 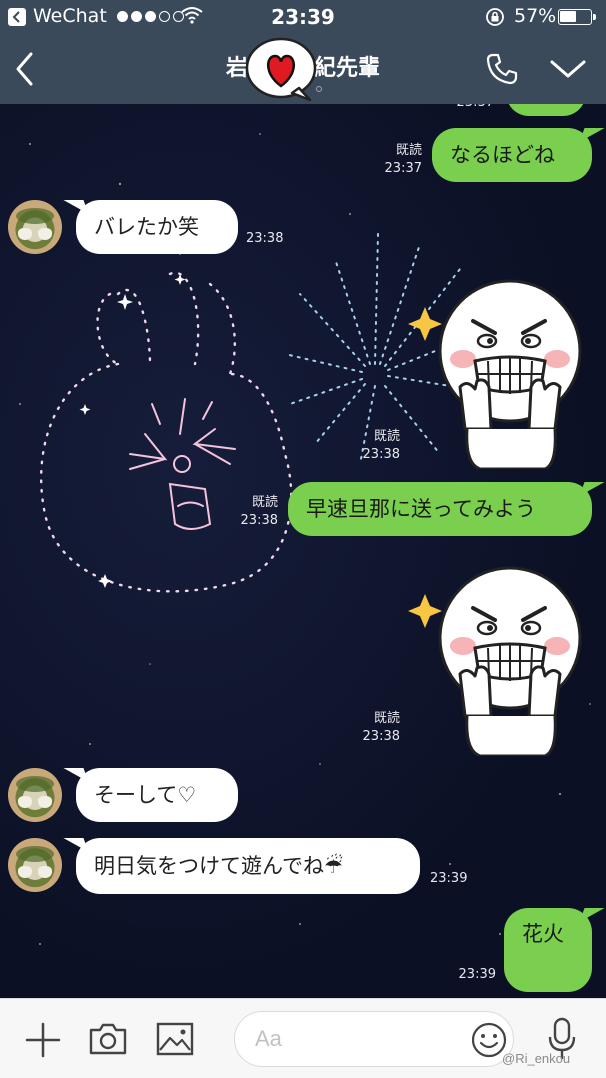 What do you see at coordinates (248, 866) in the screenshot?
I see `message-bubble-incoming: 明日気をつけて遊んでね☔` at bounding box center [248, 866].